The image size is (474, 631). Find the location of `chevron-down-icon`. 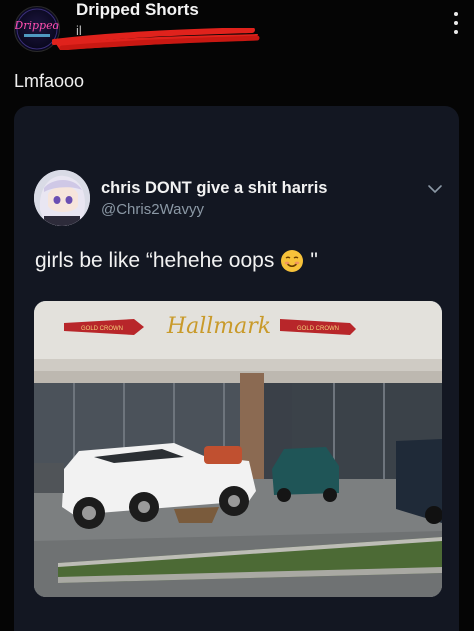

chevron-down-icon is located at coordinates (435, 189).